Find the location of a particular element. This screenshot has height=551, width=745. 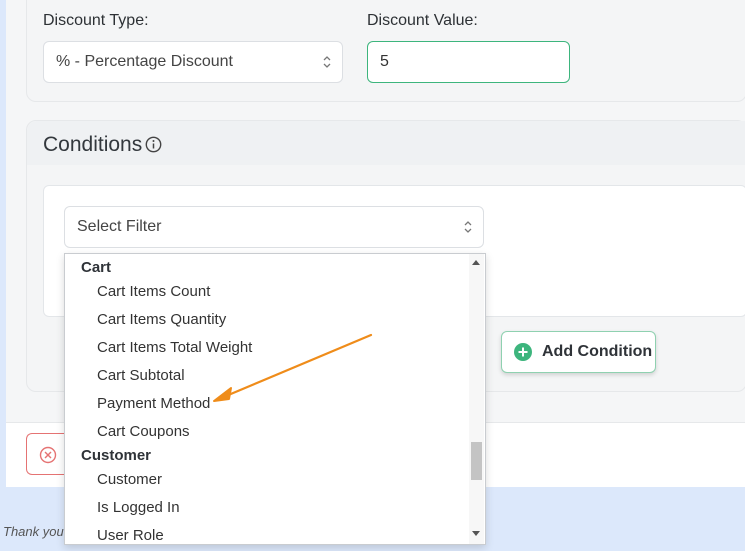

dropdown-item: Customer is located at coordinates (129, 479).